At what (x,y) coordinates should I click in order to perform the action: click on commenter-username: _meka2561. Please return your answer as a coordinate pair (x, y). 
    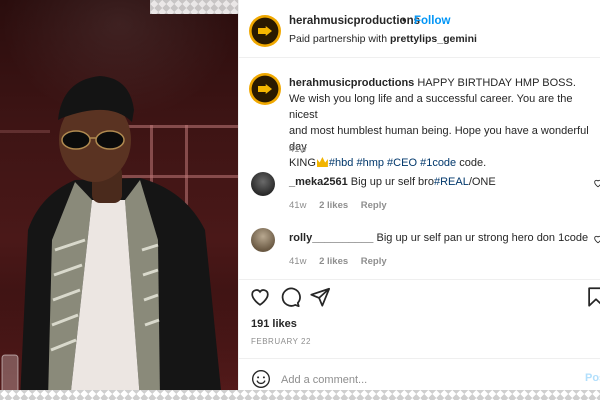
    Looking at the image, I should click on (318, 182).